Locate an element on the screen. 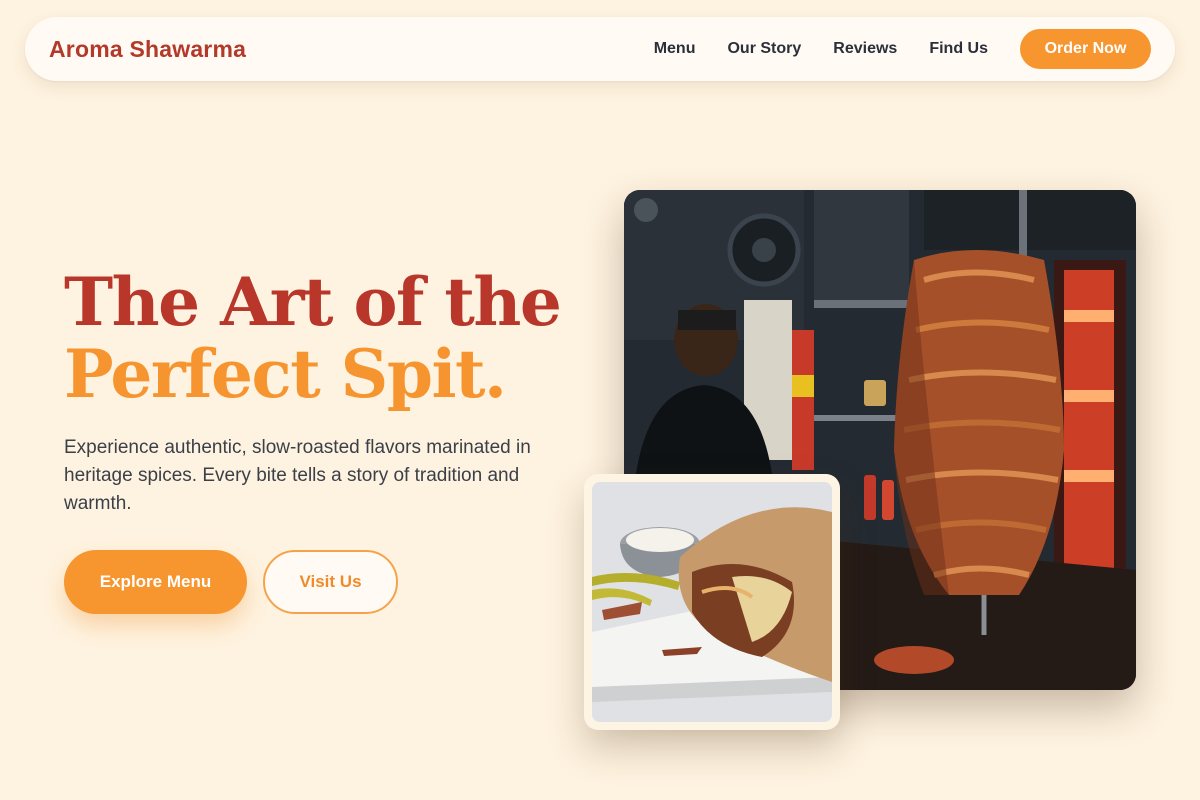 This screenshot has height=800, width=1200. hero-headline: The Art of the Perfect Spit. is located at coordinates (313, 338).